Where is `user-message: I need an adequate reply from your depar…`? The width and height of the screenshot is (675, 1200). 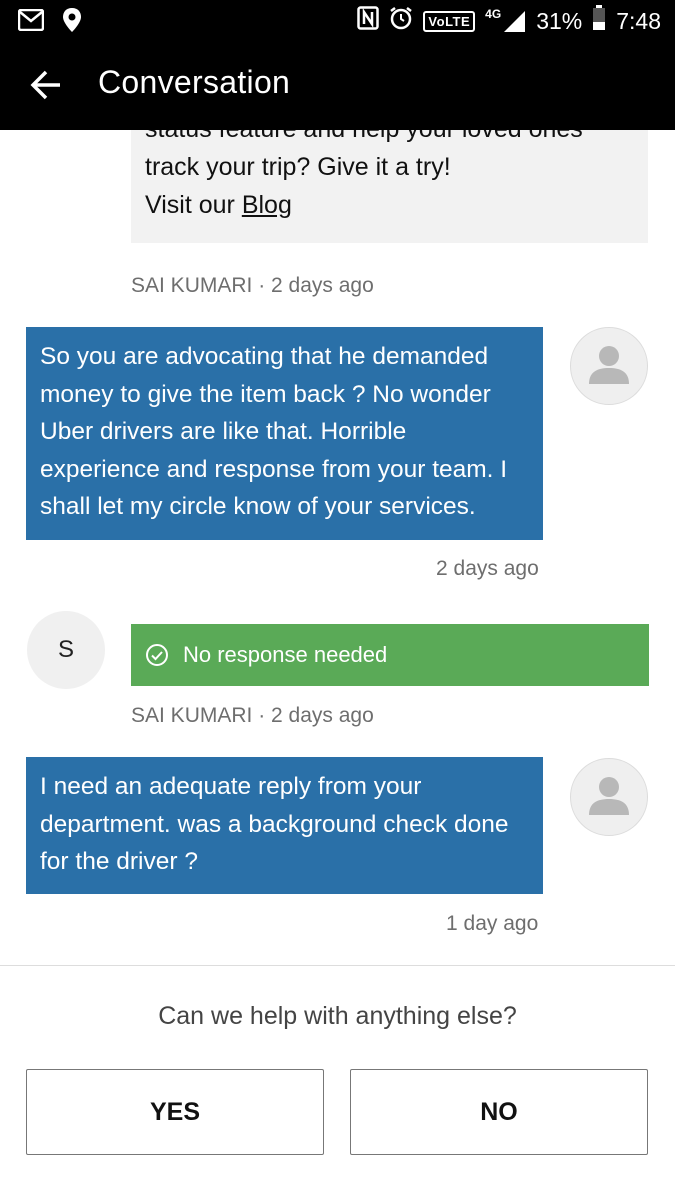 user-message: I need an adequate reply from your depar… is located at coordinates (284, 825).